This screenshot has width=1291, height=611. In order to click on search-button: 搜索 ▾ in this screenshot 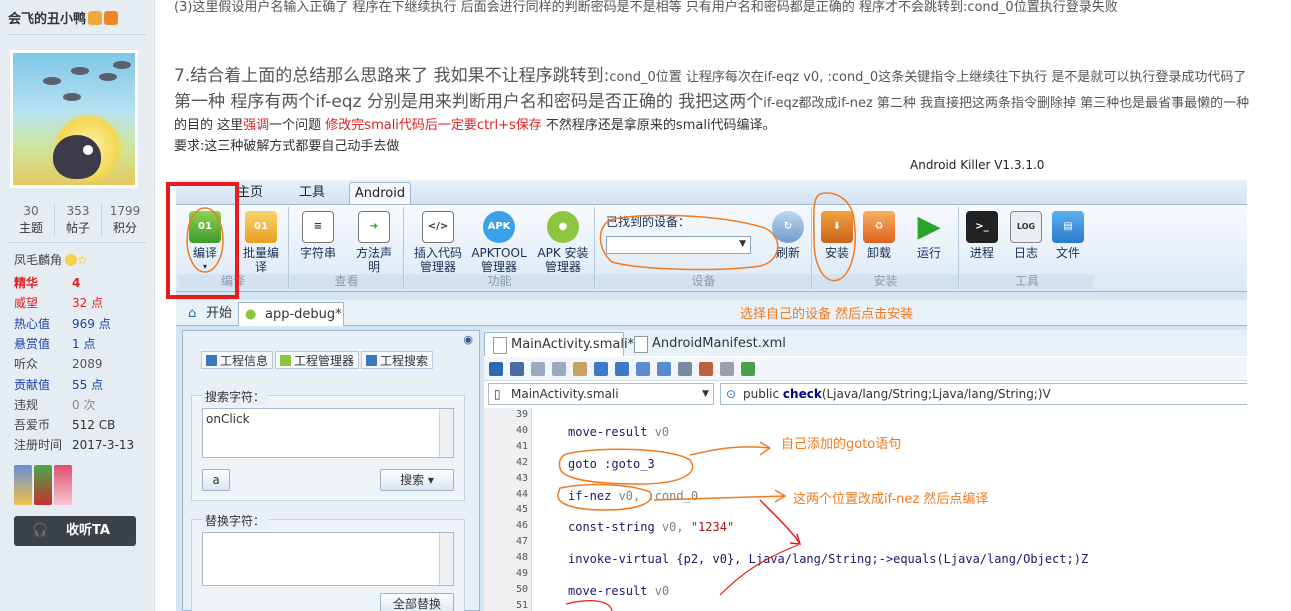, I will do `click(417, 480)`.